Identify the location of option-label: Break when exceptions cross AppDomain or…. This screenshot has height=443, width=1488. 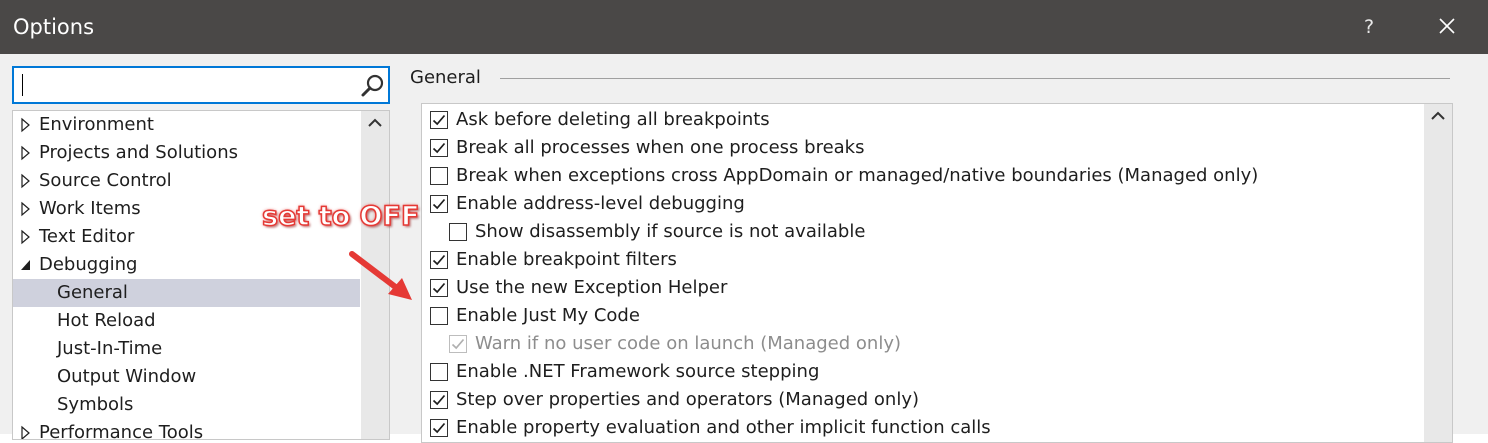
(857, 175).